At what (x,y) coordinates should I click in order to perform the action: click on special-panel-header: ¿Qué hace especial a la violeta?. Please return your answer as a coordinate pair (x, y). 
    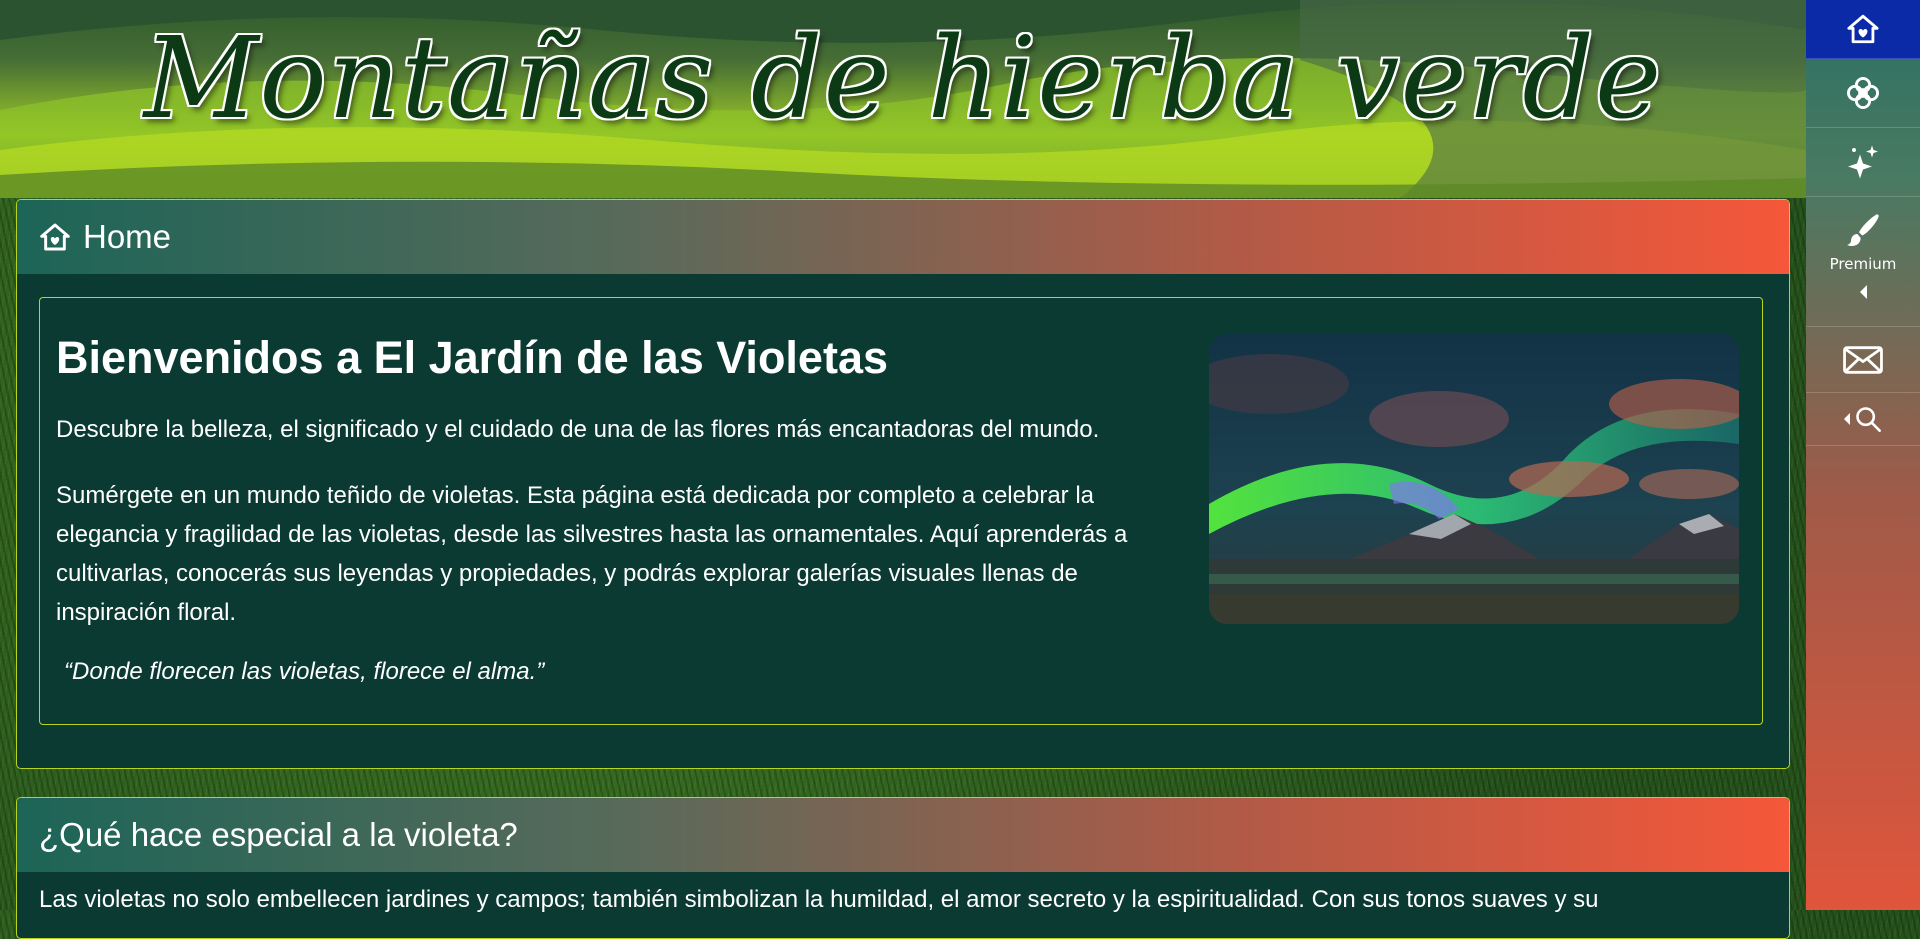
    Looking at the image, I should click on (903, 835).